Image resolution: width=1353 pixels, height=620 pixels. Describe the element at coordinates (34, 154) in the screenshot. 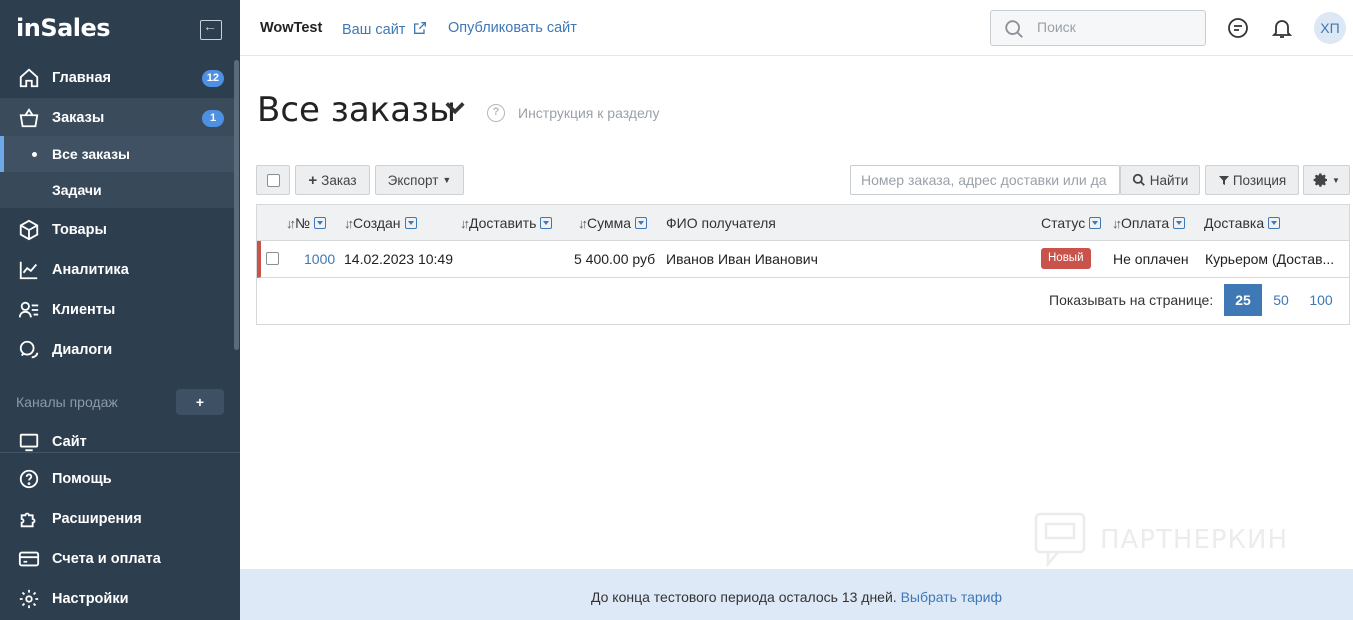

I see `current-dot` at that location.